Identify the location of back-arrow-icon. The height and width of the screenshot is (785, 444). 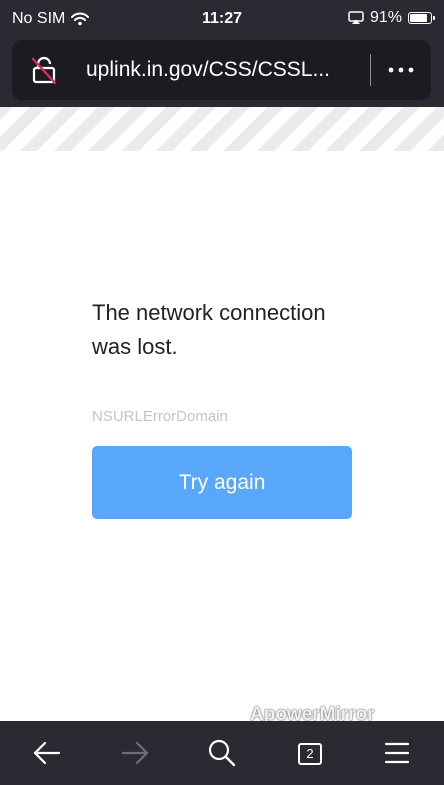
(47, 753).